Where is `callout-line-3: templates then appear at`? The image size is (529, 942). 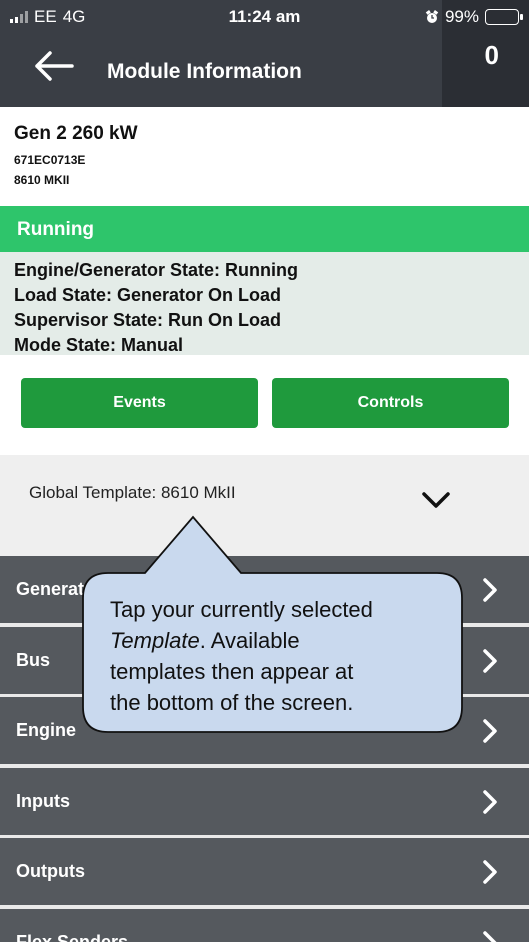
callout-line-3: templates then appear at is located at coordinates (232, 671).